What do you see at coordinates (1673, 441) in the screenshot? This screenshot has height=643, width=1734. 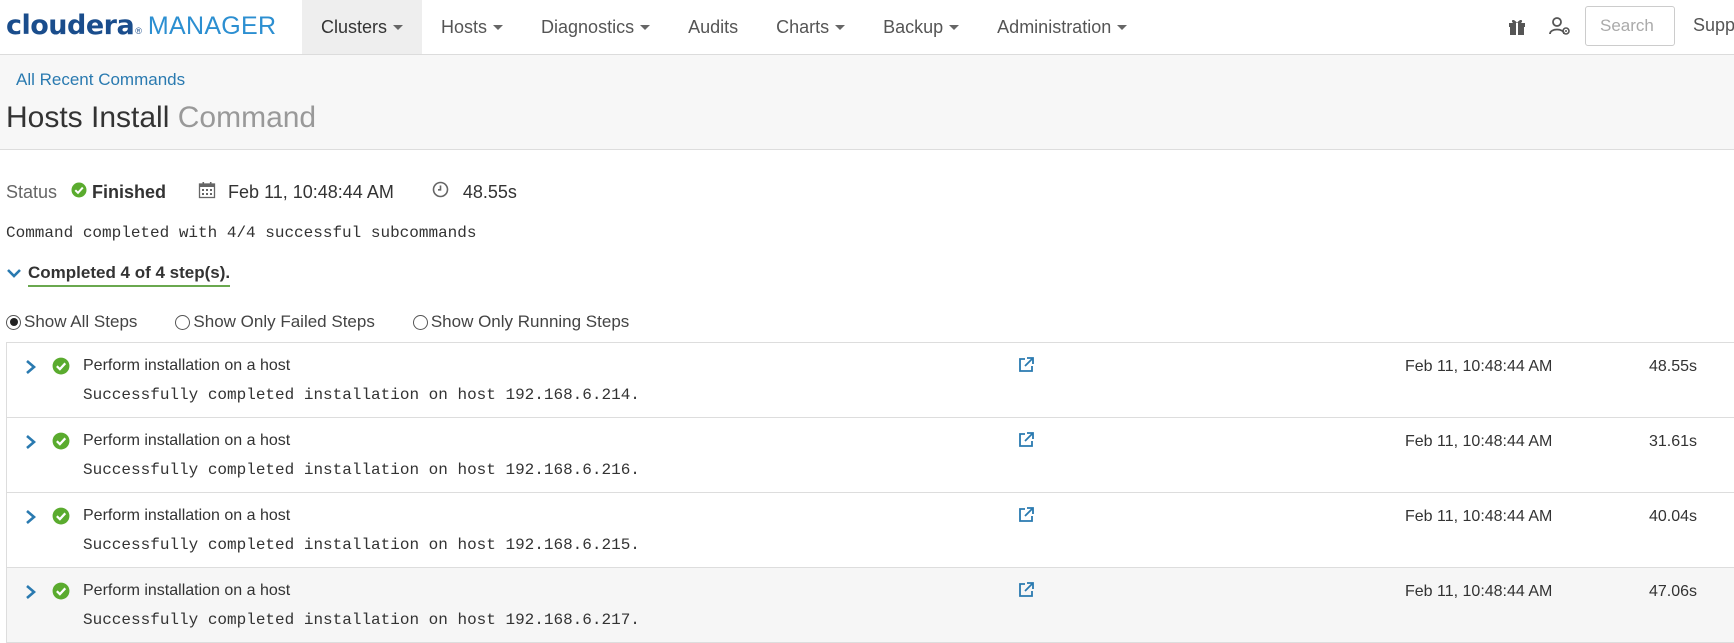 I see `step-duration: 31.61s` at bounding box center [1673, 441].